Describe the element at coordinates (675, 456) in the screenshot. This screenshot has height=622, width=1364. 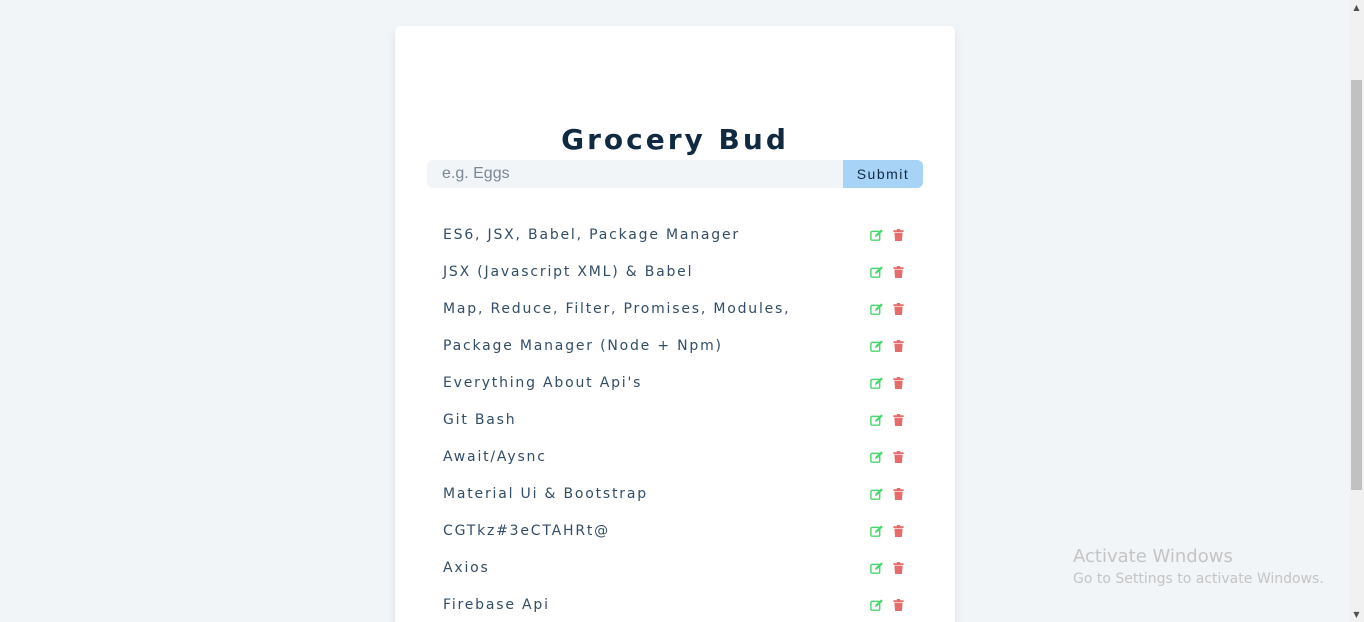
I see `list-item: Await/Aysnc` at that location.